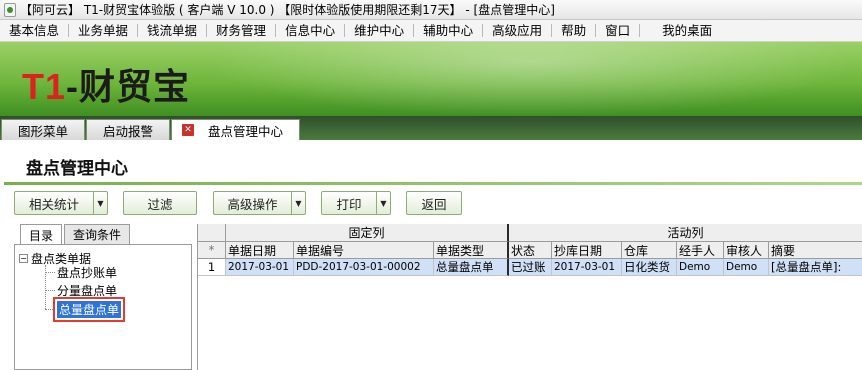 This screenshot has height=370, width=862. What do you see at coordinates (188, 130) in the screenshot?
I see `close-icon: ✕` at bounding box center [188, 130].